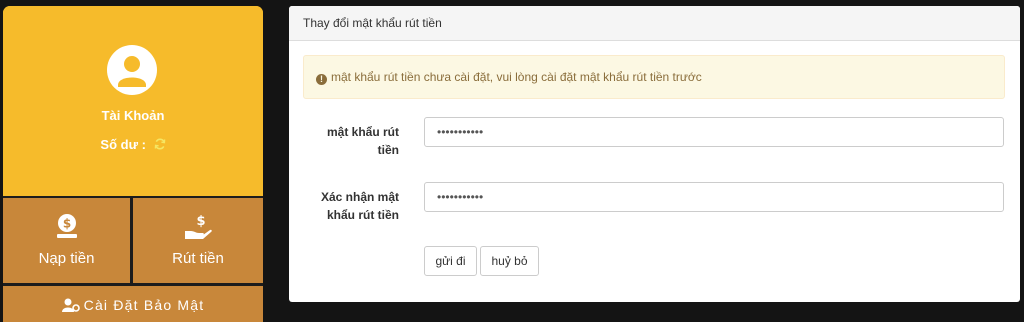 The height and width of the screenshot is (322, 1024). Describe the element at coordinates (509, 261) in the screenshot. I see `cancel-button: huỷ bỏ` at that location.